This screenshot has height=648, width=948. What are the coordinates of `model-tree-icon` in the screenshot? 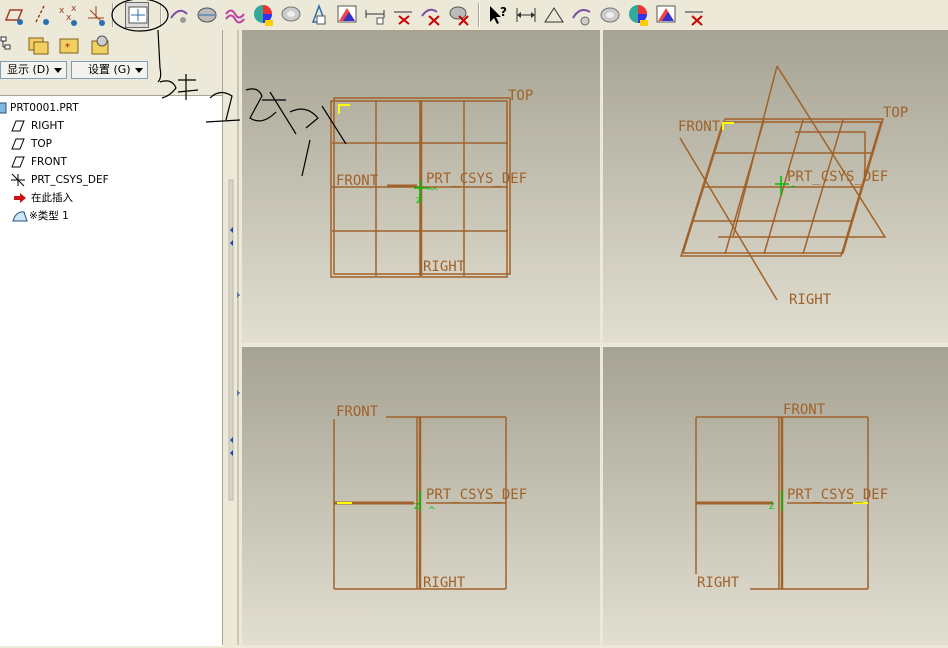 It's located at (319, 15).